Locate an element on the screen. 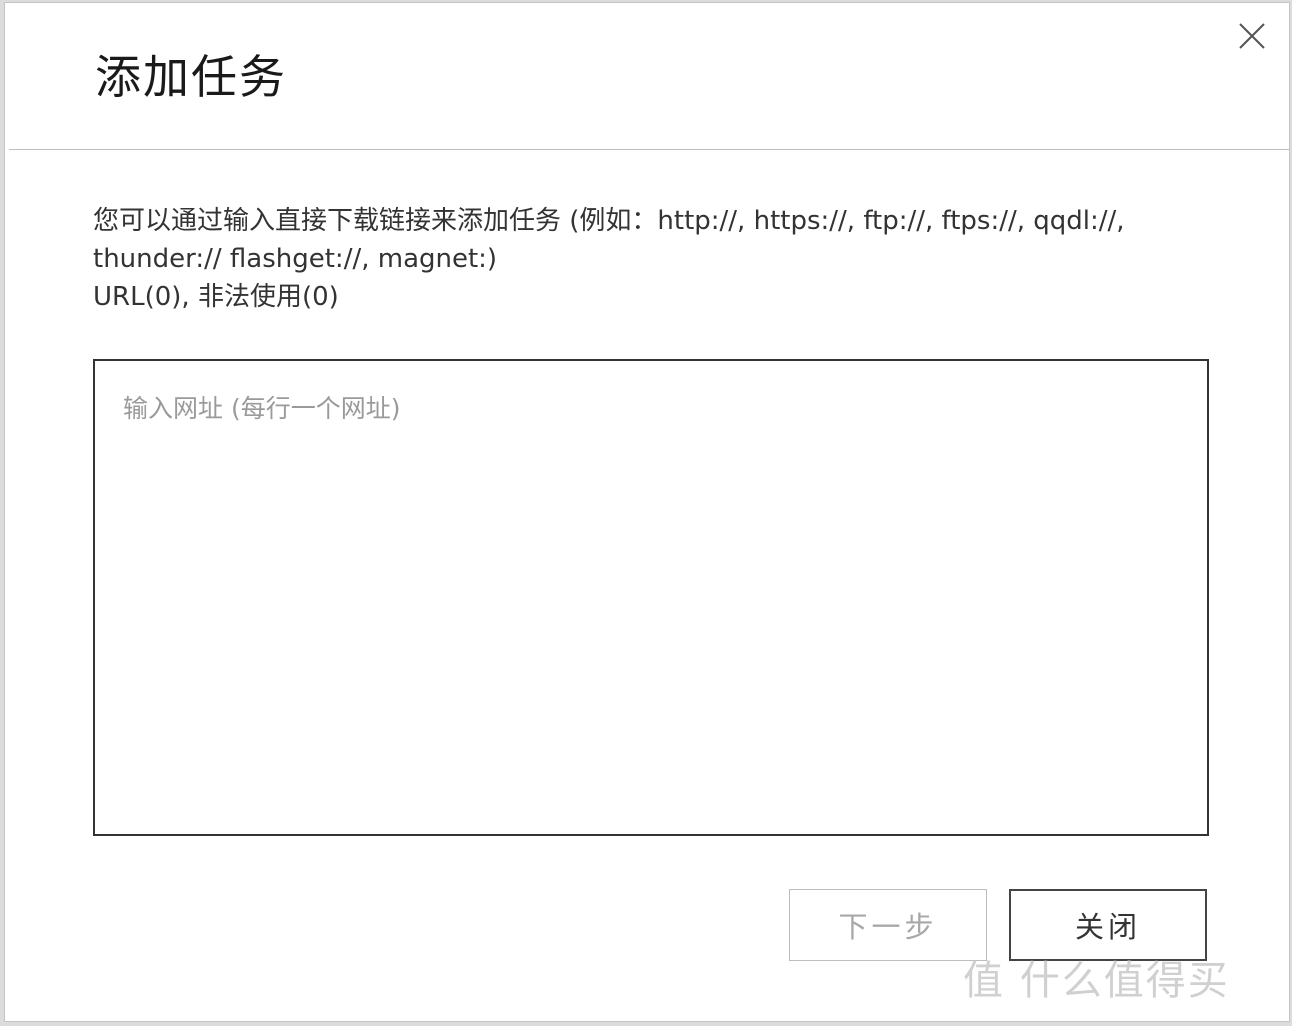 The width and height of the screenshot is (1292, 1026). header-divider is located at coordinates (649, 149).